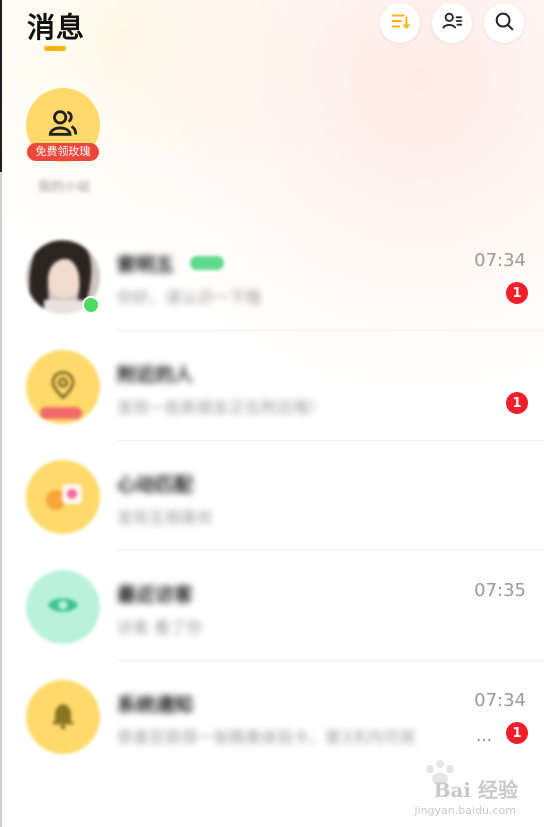 This screenshot has height=827, width=544. I want to click on conversation-row: 索明五 你好，请认识一下哦 07:34 1, so click(272, 295).